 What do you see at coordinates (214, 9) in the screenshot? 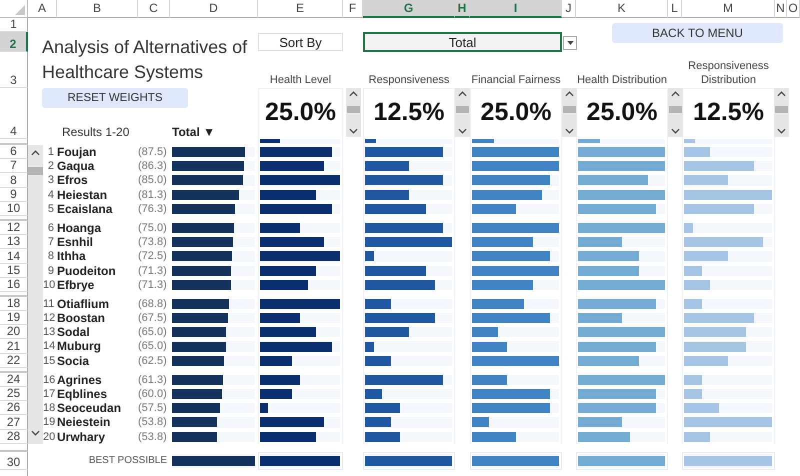
I see `column-header: D` at bounding box center [214, 9].